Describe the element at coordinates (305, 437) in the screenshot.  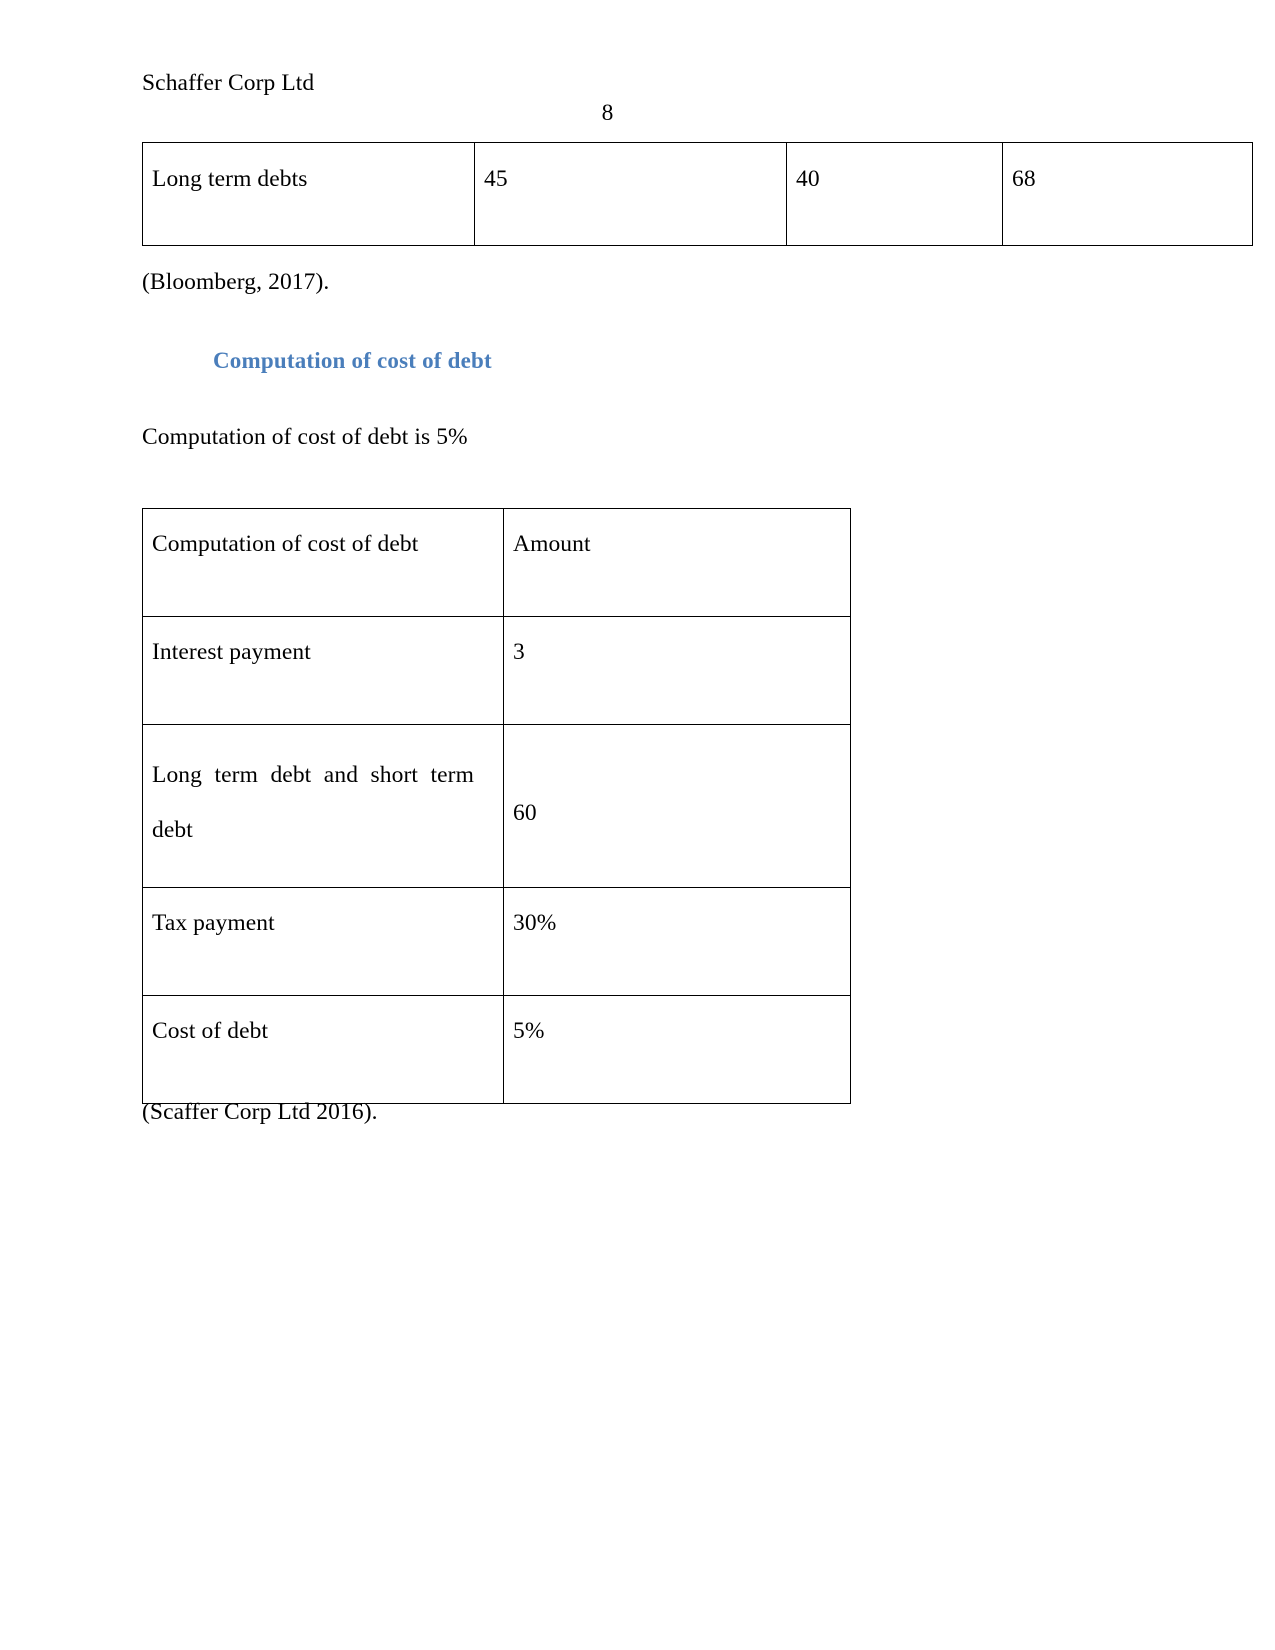
I see `intro-paragraph: Computation of cost of debt is 5%` at that location.